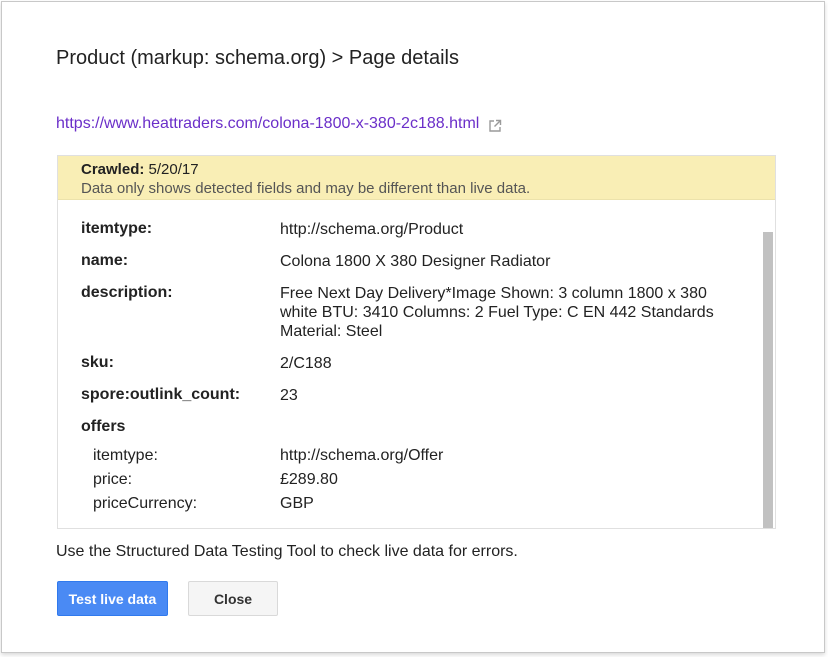  I want to click on field-key: description:, so click(127, 292).